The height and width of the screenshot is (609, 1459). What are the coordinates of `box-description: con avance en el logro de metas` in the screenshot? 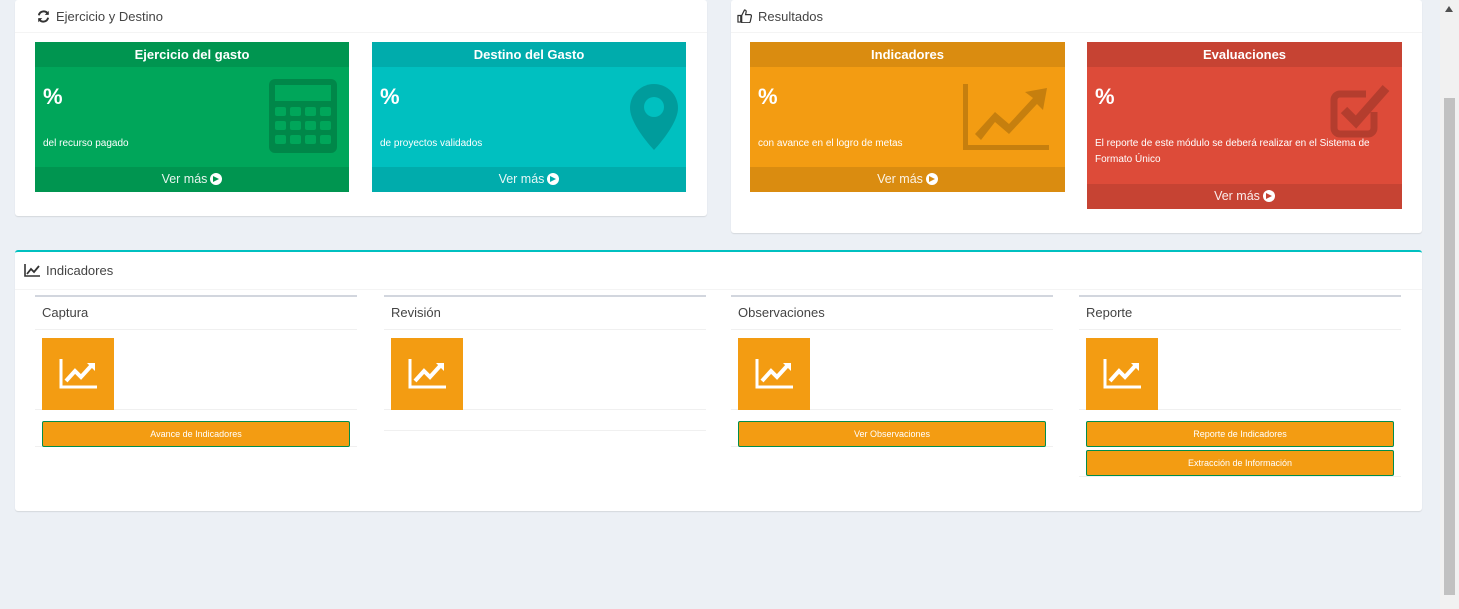 It's located at (830, 143).